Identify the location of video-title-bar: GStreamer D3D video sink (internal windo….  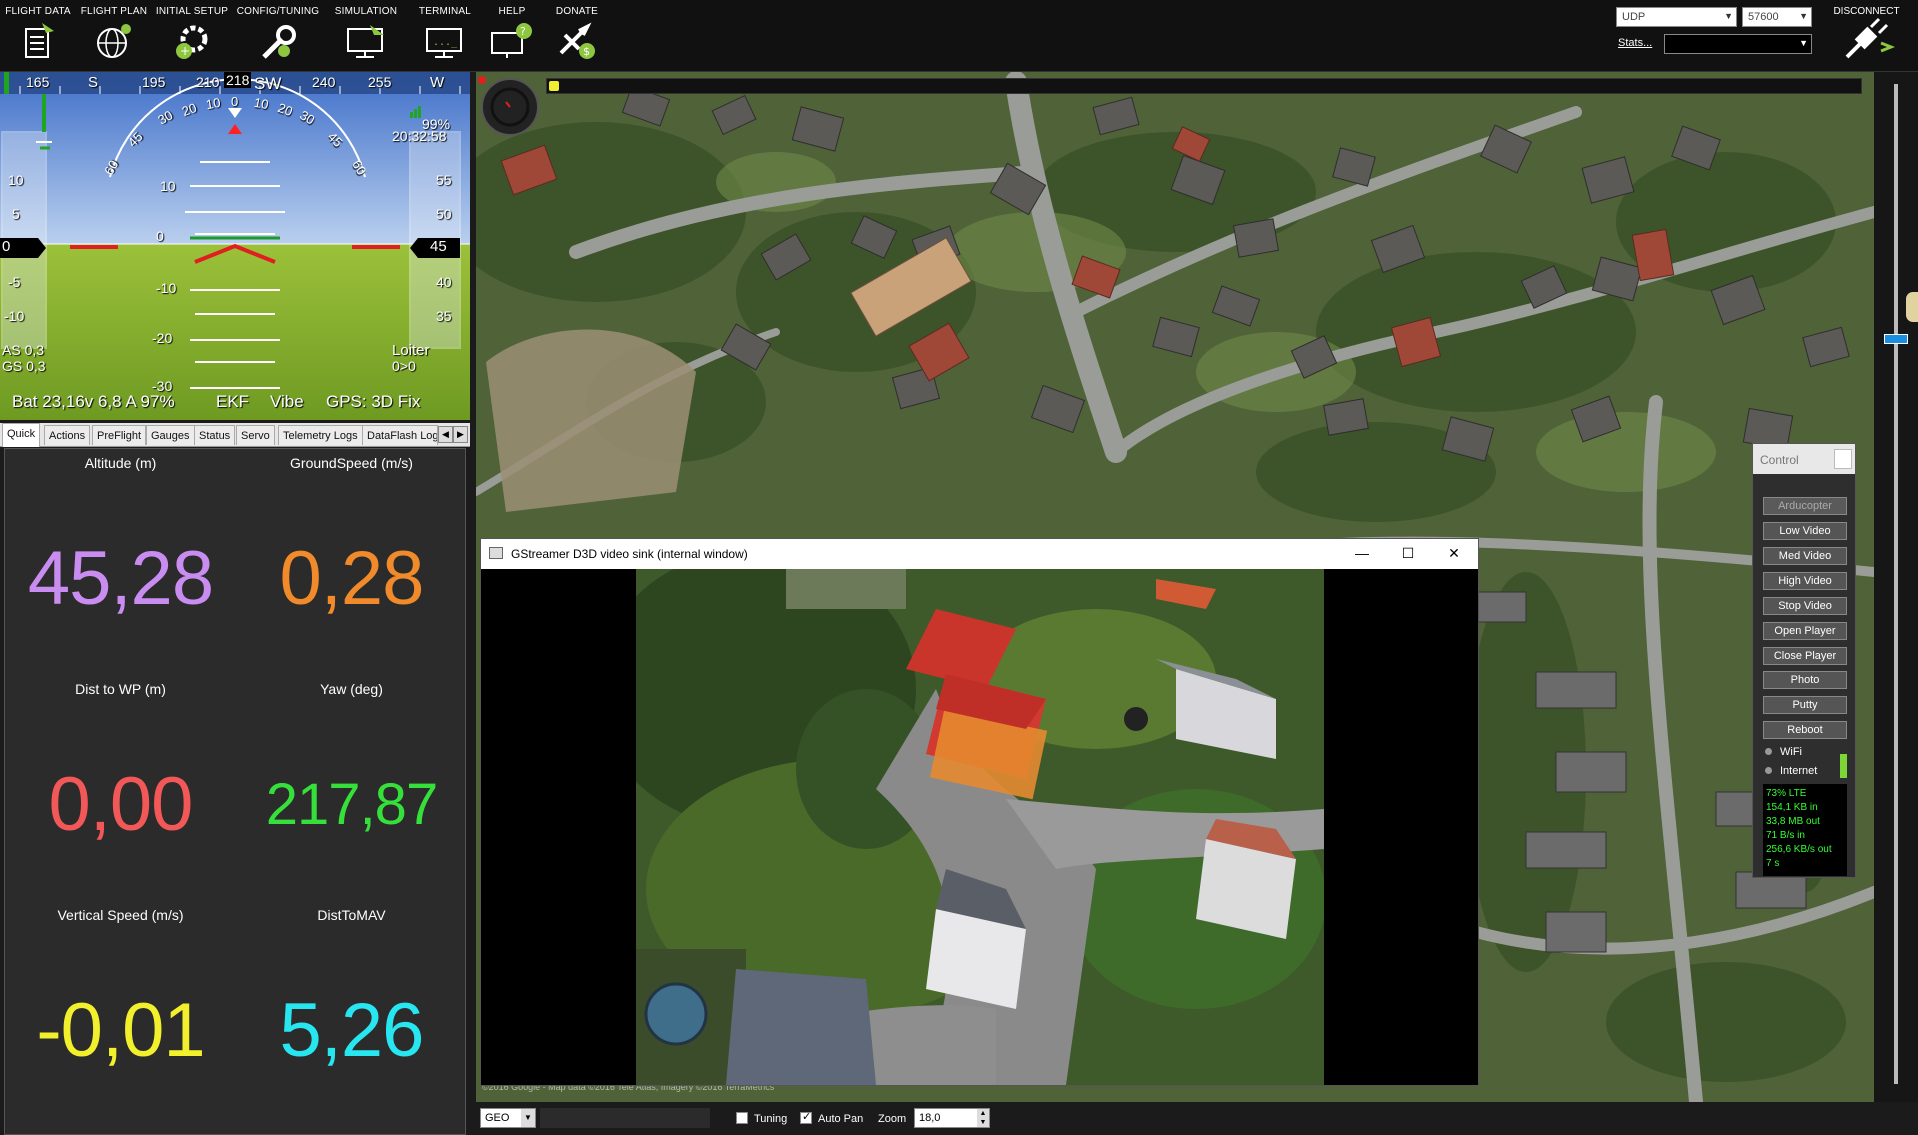
(979, 554).